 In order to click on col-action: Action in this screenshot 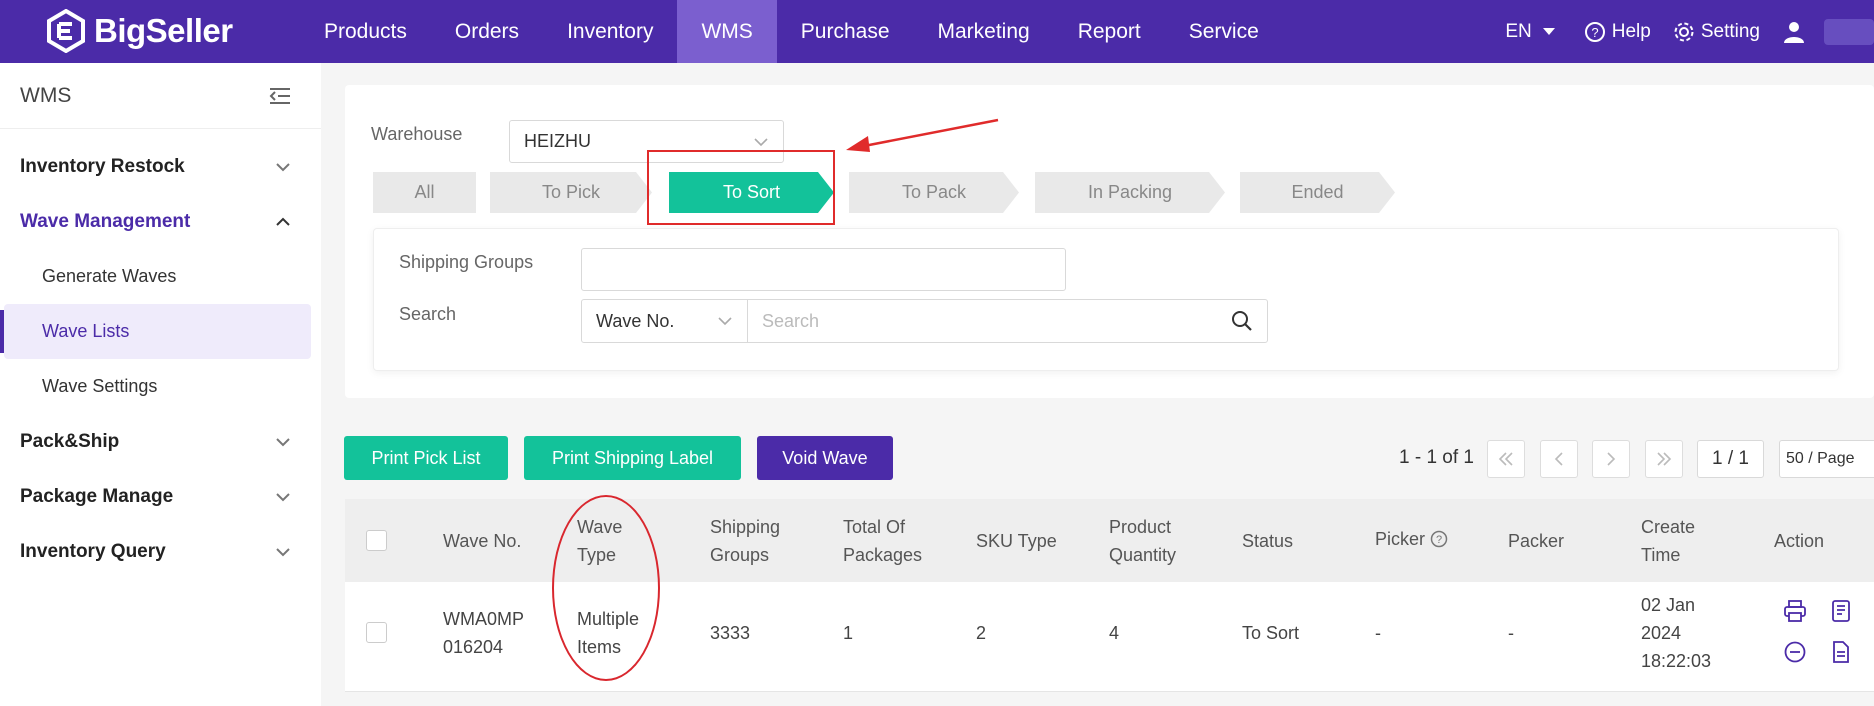, I will do `click(1799, 541)`.